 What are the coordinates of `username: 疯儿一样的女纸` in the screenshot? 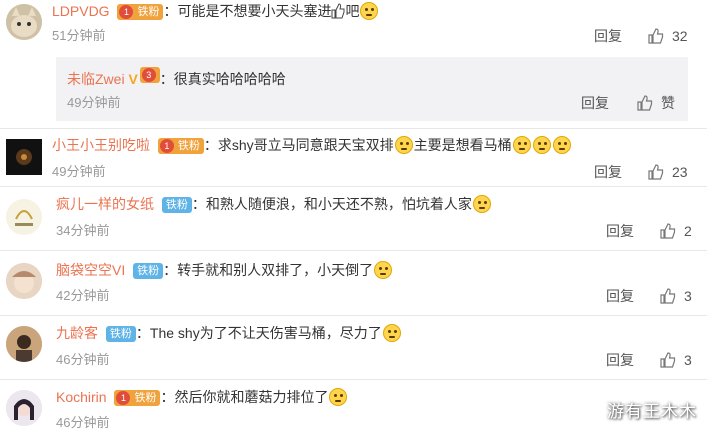 It's located at (105, 204).